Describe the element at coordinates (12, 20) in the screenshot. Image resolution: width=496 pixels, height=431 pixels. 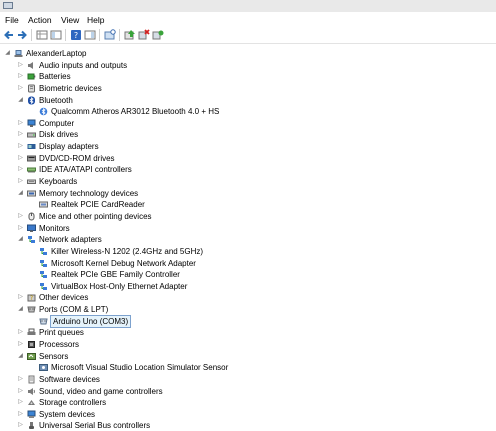
I see `menu-file: File` at that location.